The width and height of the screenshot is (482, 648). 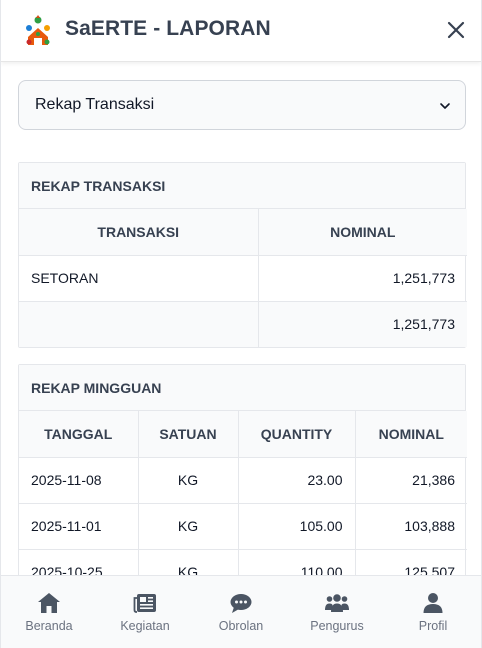 I want to click on column-header-transaksi: TRANSAKSI, so click(x=138, y=232).